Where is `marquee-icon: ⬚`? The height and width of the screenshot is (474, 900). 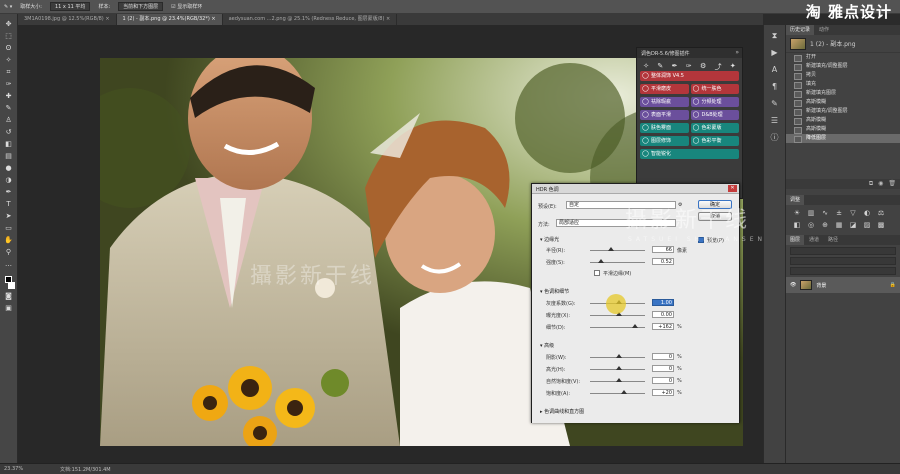
marquee-icon: ⬚ is located at coordinates (9, 36).